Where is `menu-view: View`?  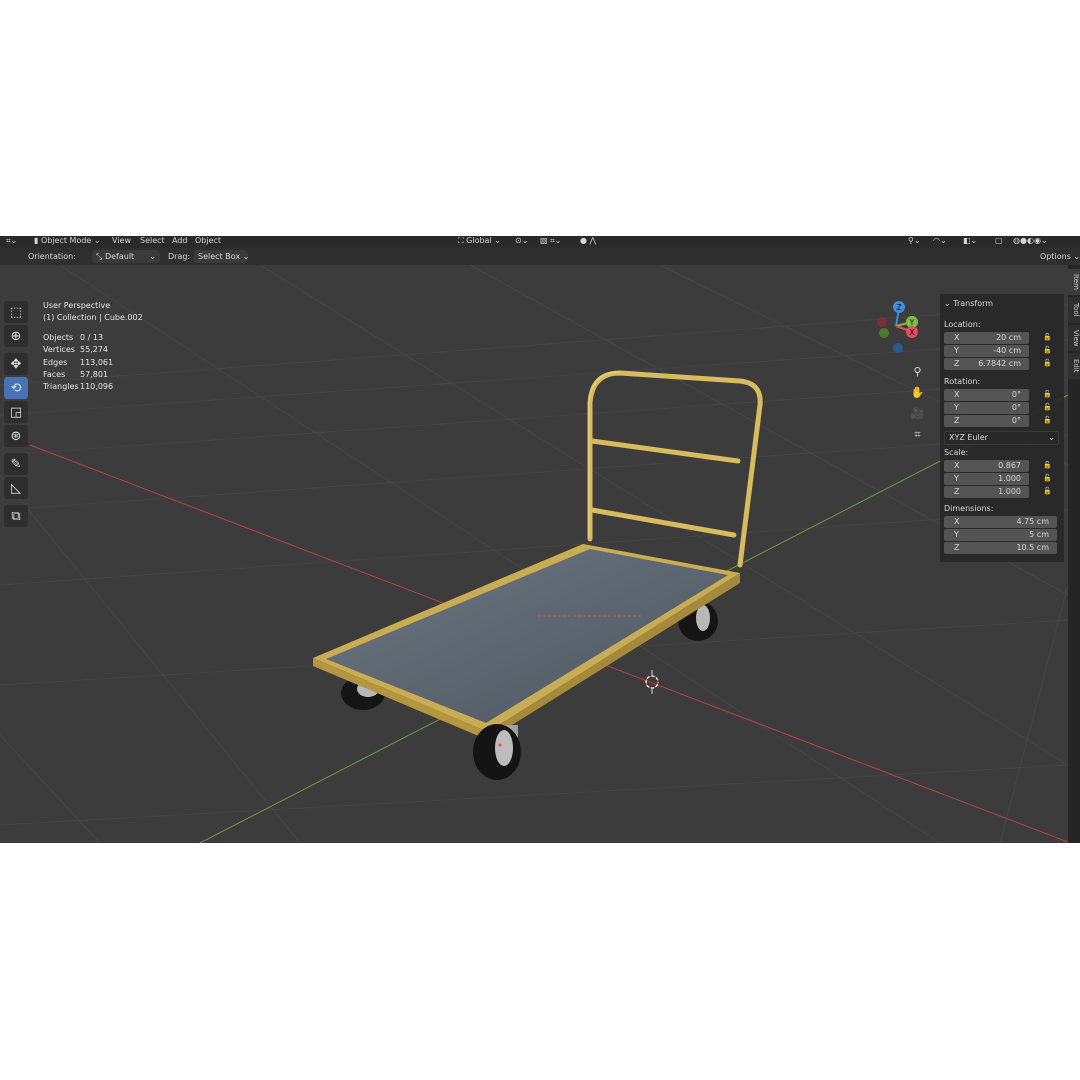 menu-view: View is located at coordinates (121, 241).